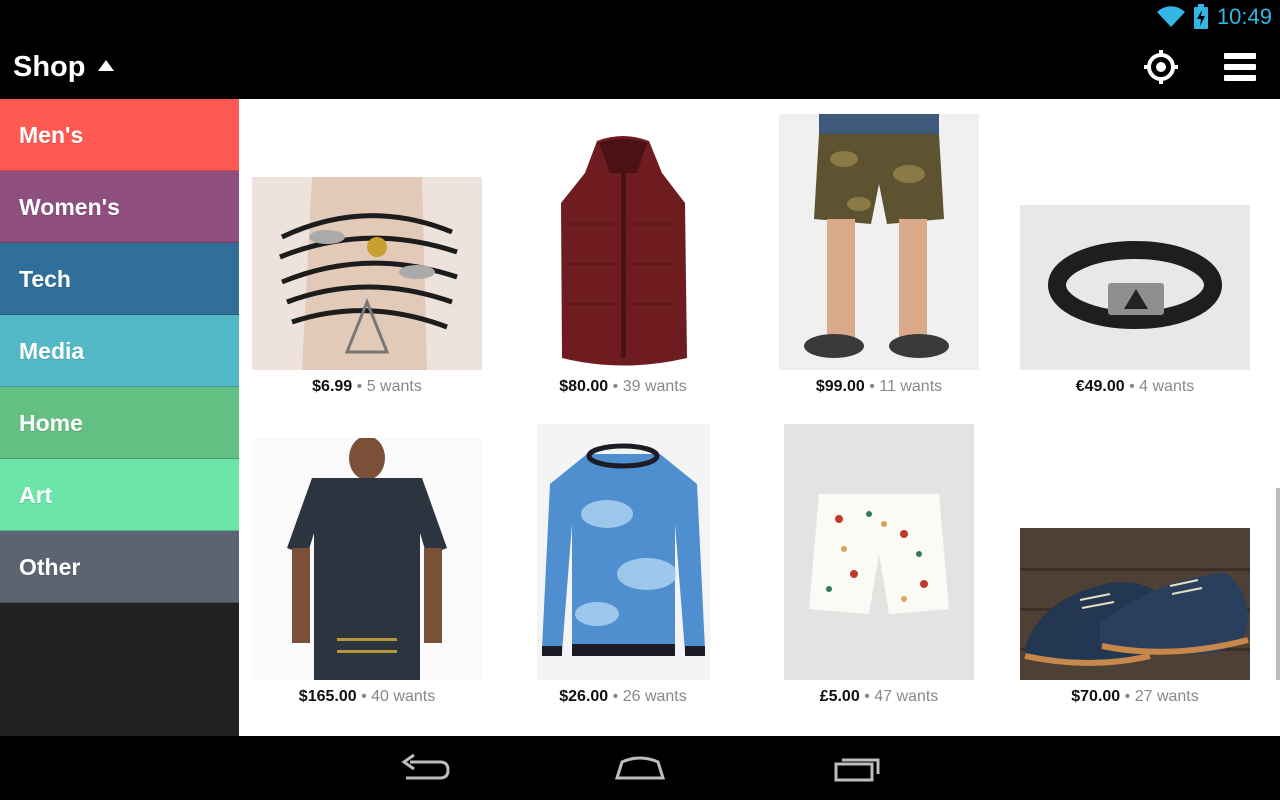 Image resolution: width=1280 pixels, height=800 pixels. Describe the element at coordinates (858, 768) in the screenshot. I see `recents-icon` at that location.